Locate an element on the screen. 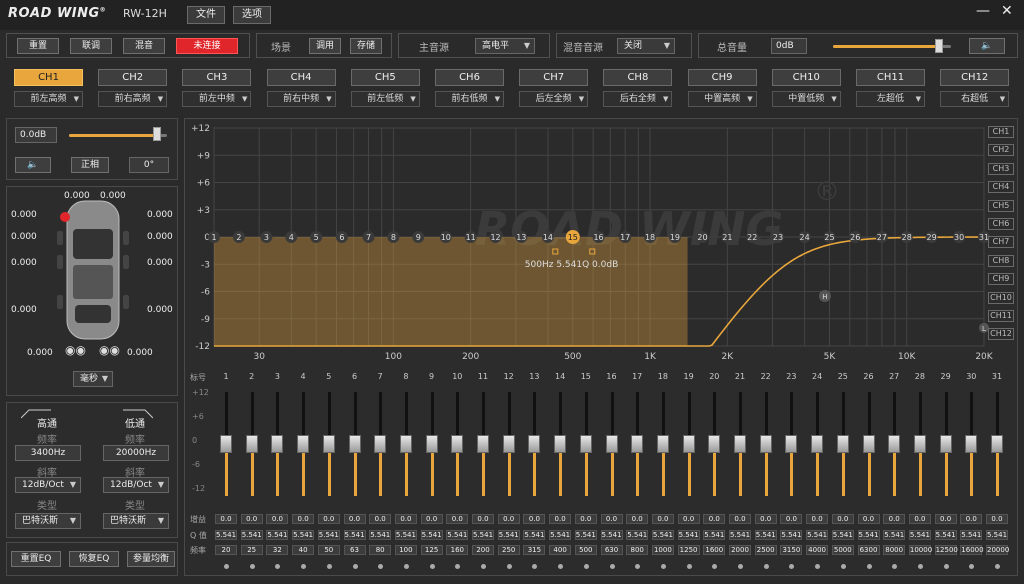 The height and width of the screenshot is (584, 1024). hp-type-select: 巴特沃斯 ▼ is located at coordinates (48, 521).